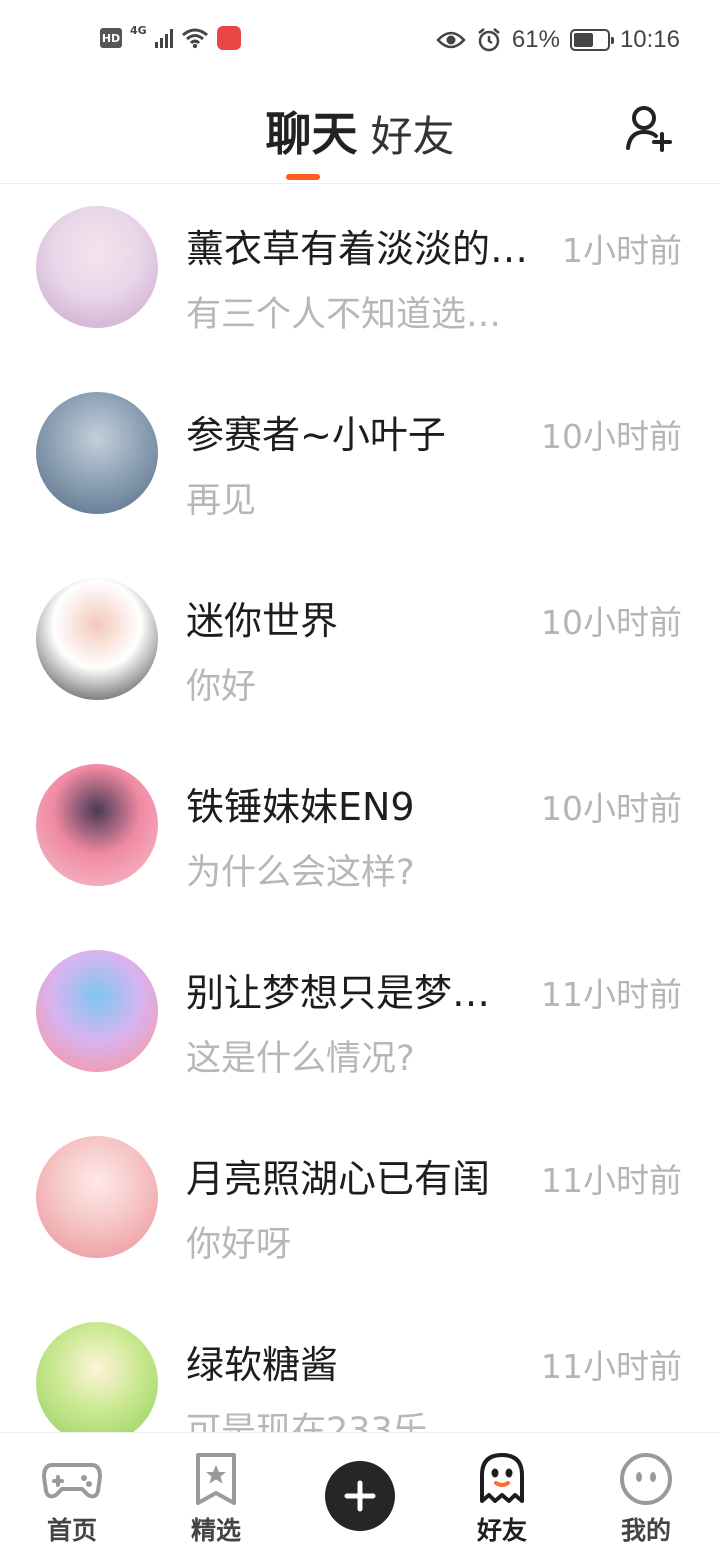  I want to click on chat-last-message: 可是现在233乐, so click(307, 1421).